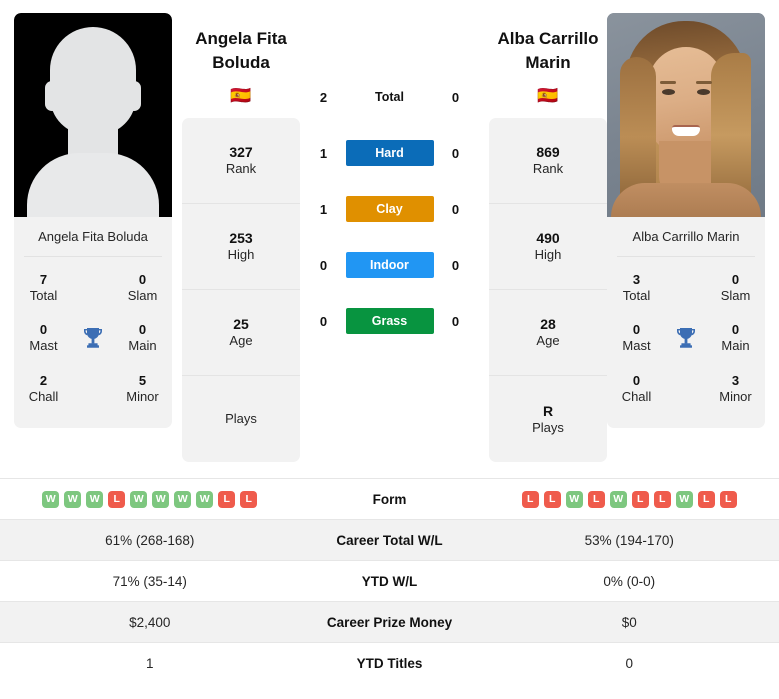 Image resolution: width=779 pixels, height=699 pixels. I want to click on left-stat-rank: 327 Rank, so click(241, 161).